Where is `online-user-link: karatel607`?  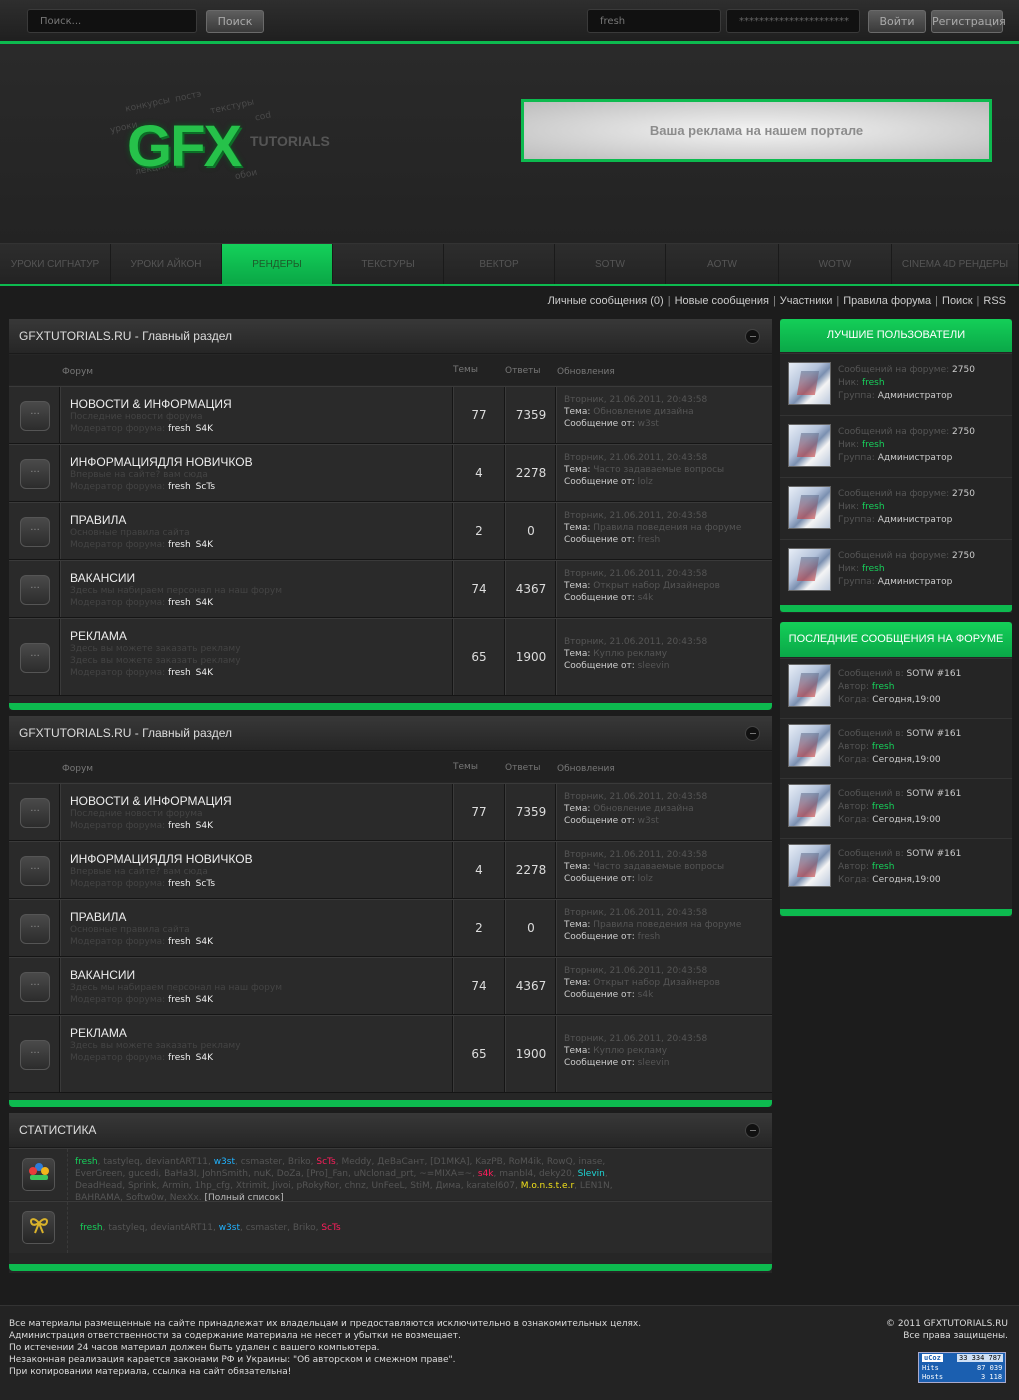
online-user-link: karatel607 is located at coordinates (490, 1186).